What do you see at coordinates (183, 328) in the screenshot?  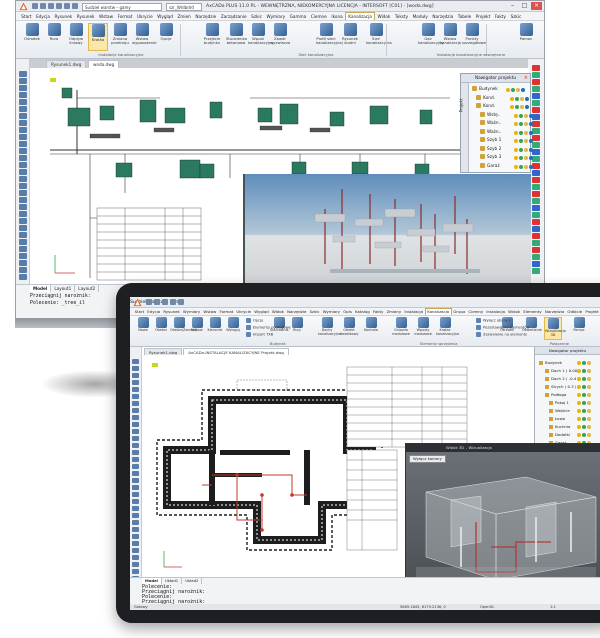 I see `ribbon-button: Otwórz/Zamknij` at bounding box center [183, 328].